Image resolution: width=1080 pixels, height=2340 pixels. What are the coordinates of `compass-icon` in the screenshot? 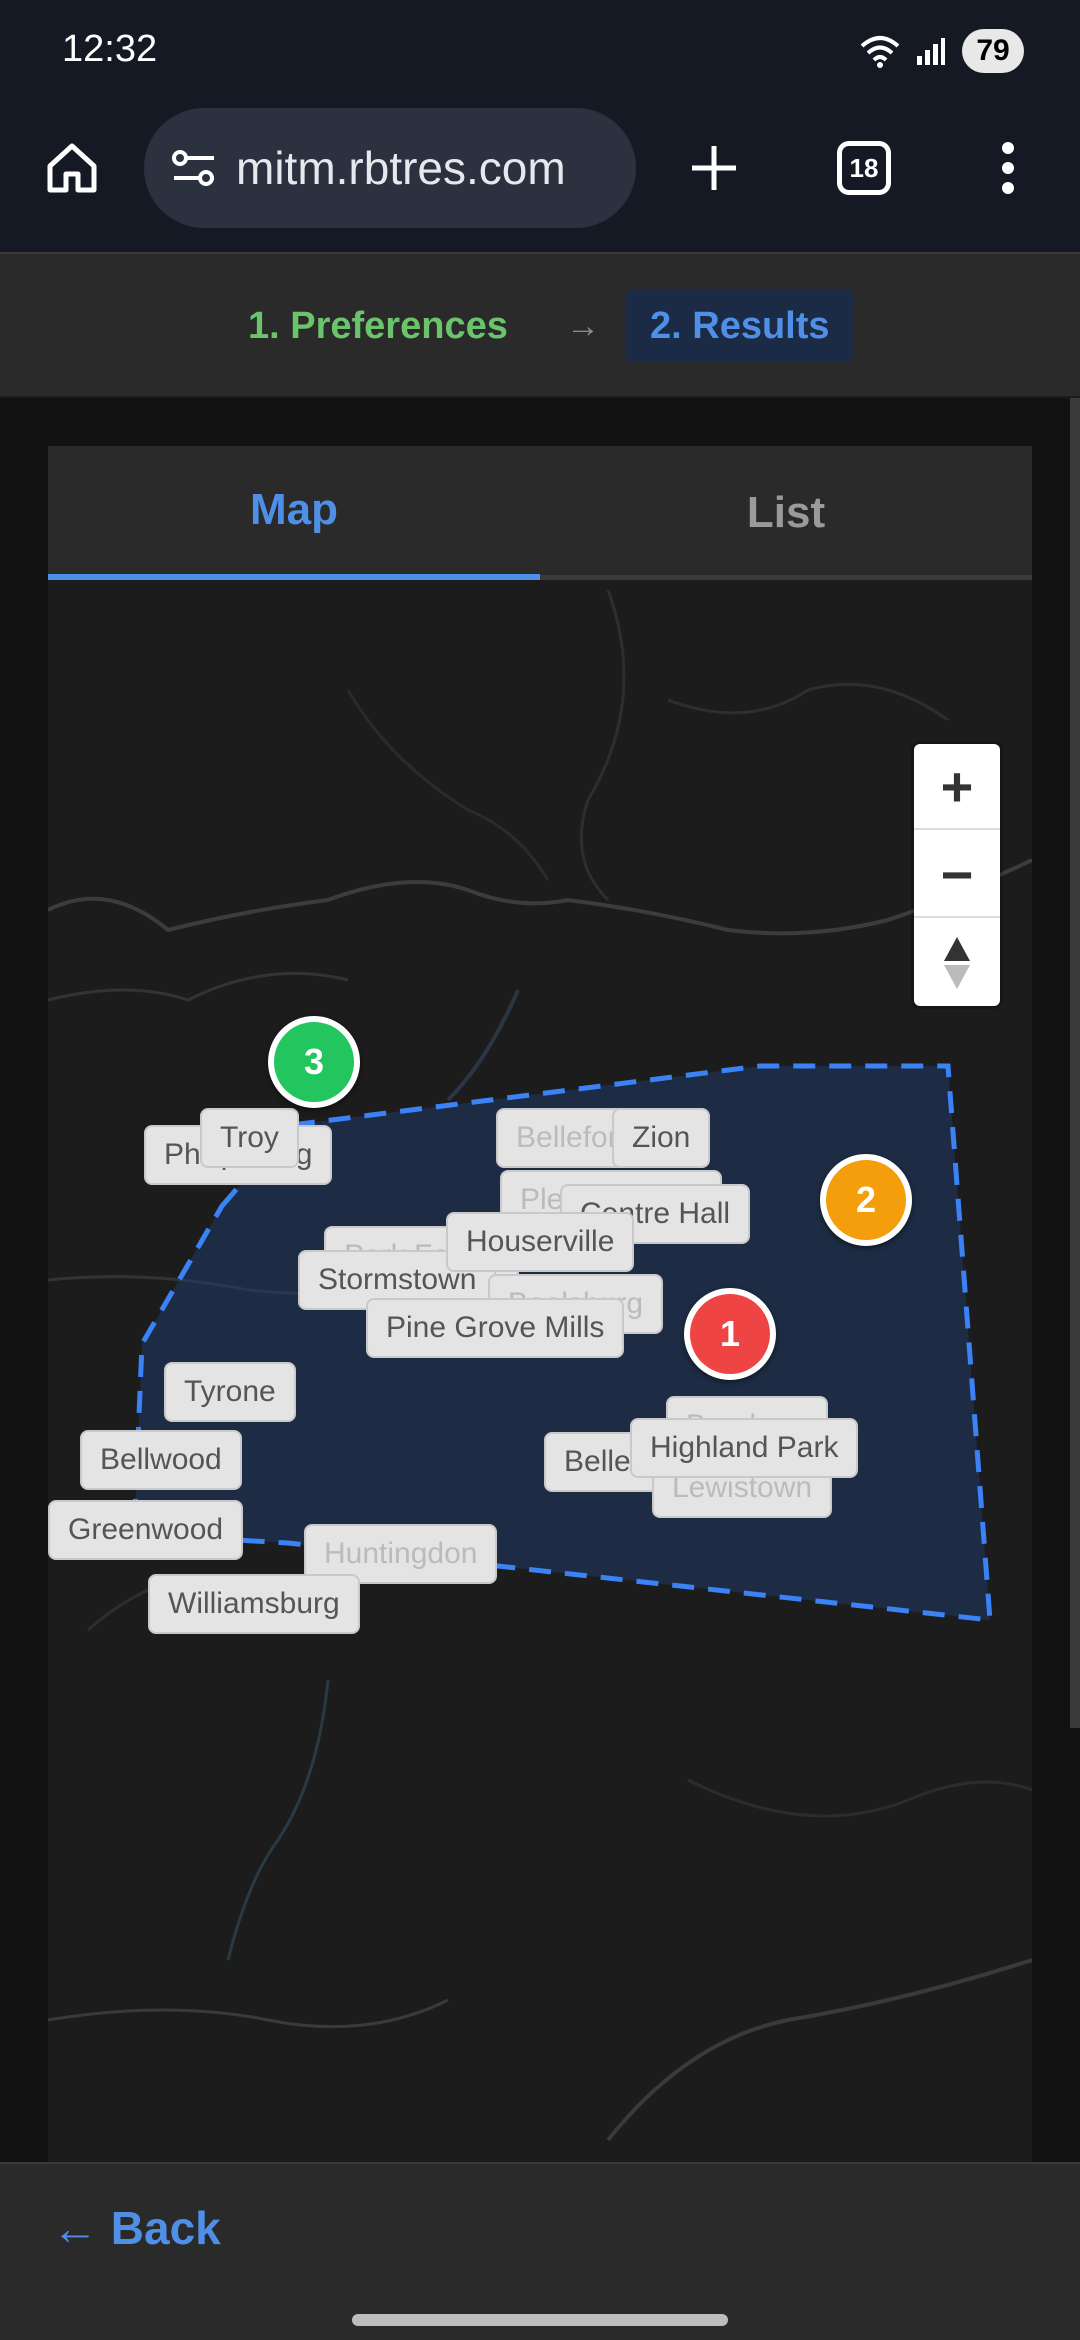 It's located at (957, 963).